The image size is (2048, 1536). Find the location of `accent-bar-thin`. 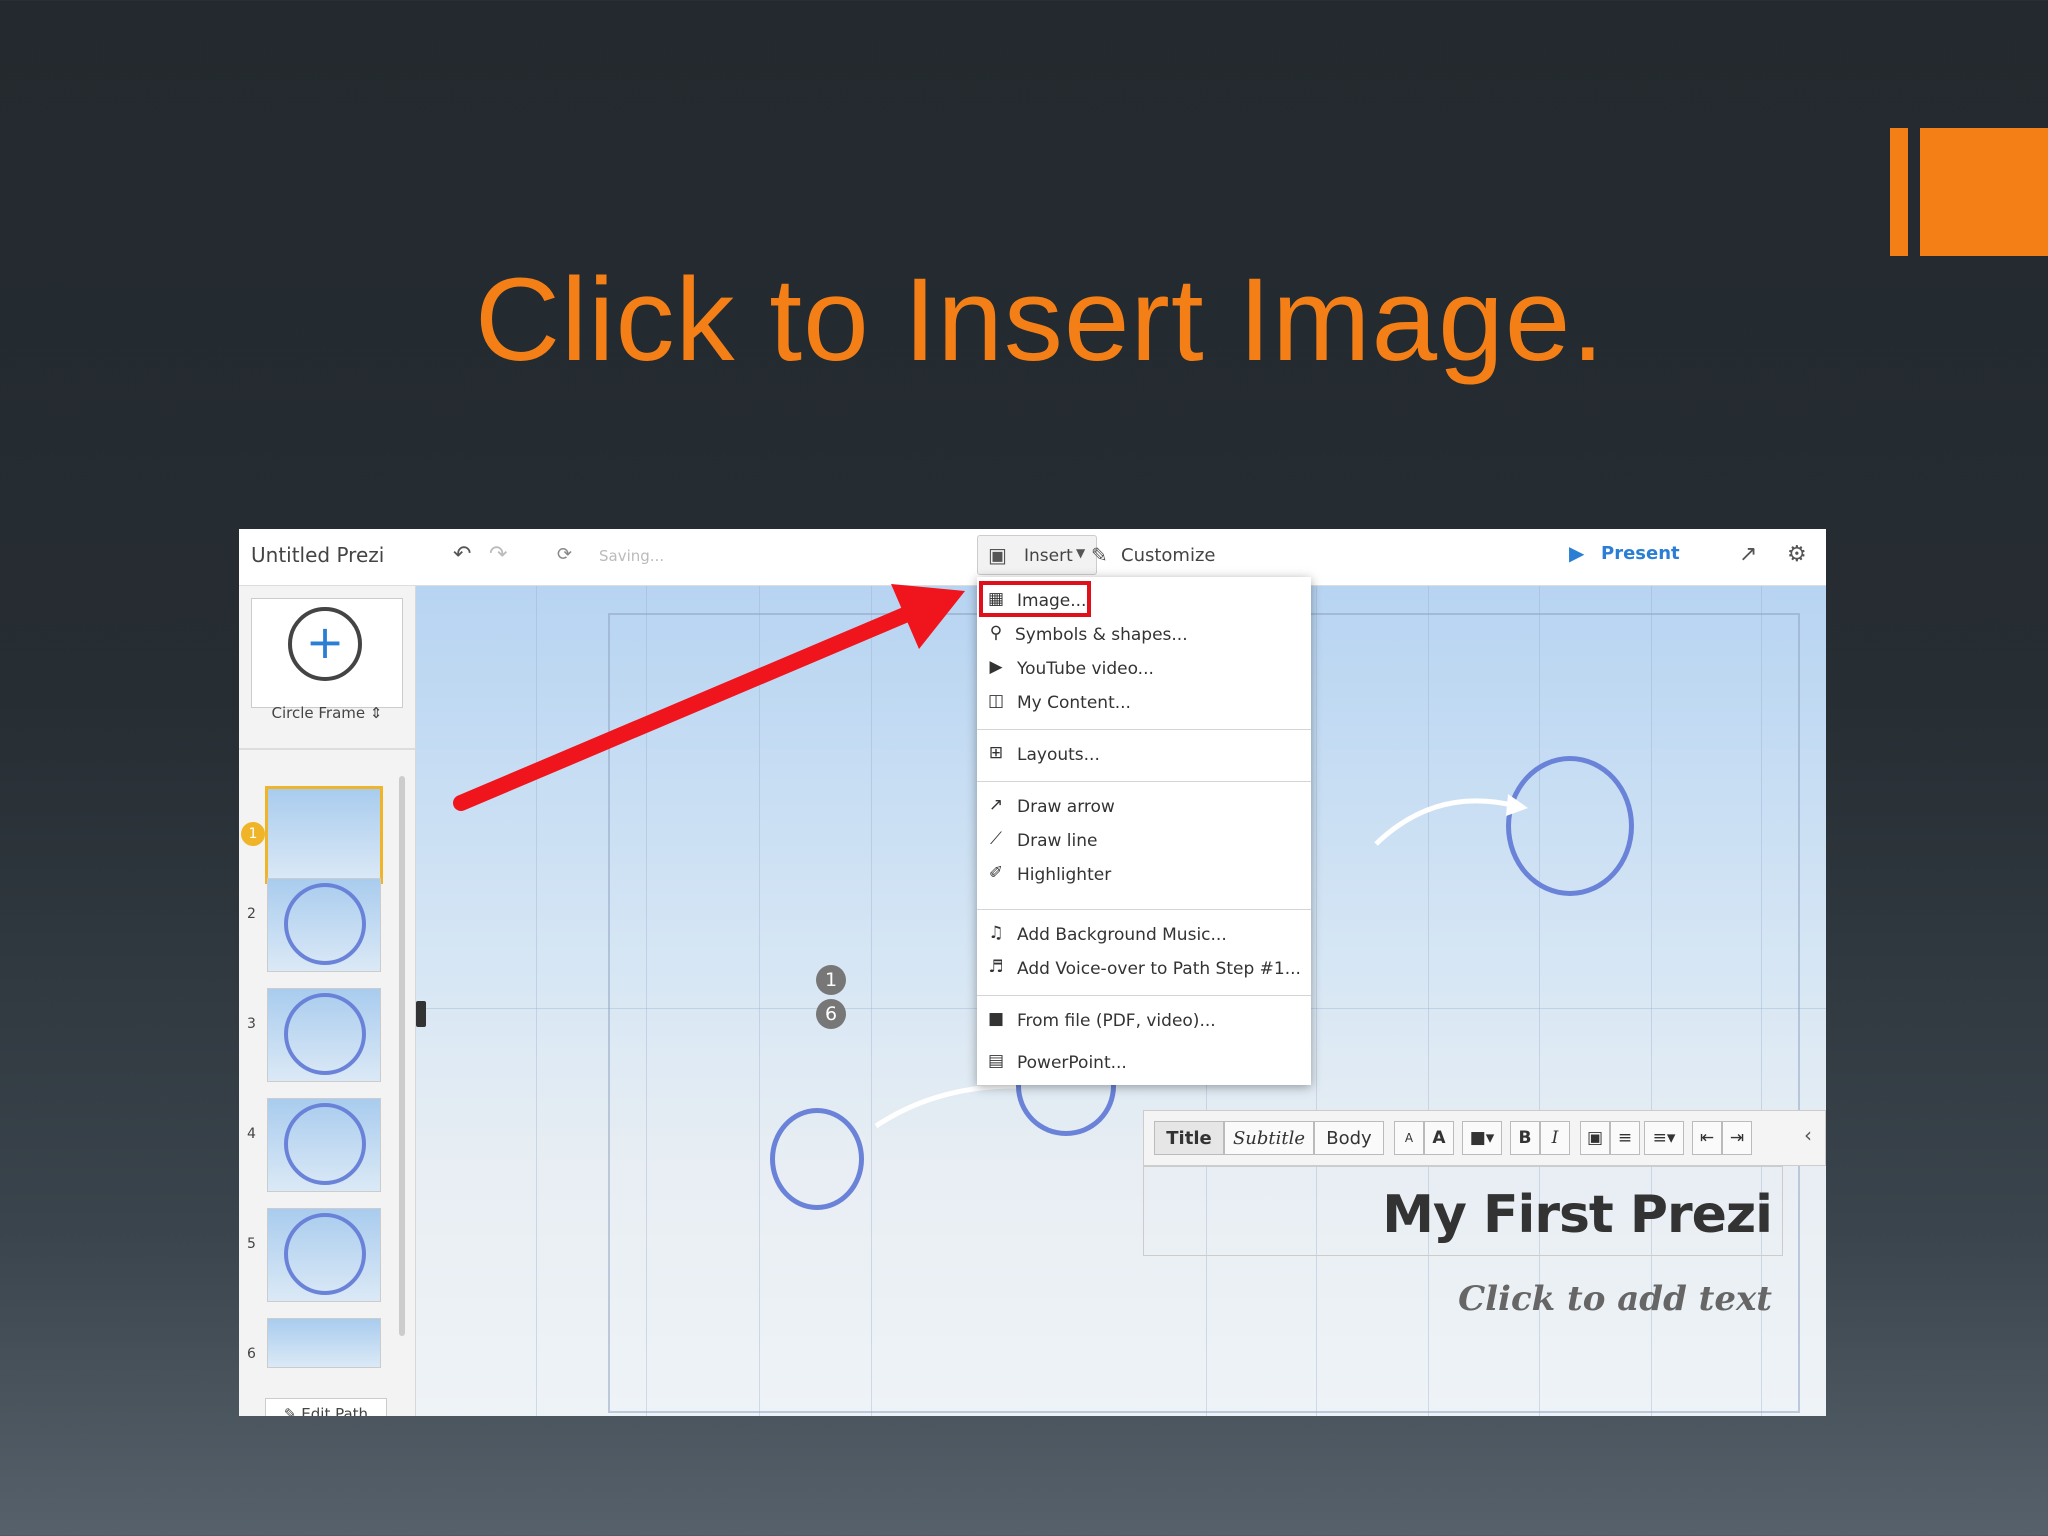

accent-bar-thin is located at coordinates (1899, 192).